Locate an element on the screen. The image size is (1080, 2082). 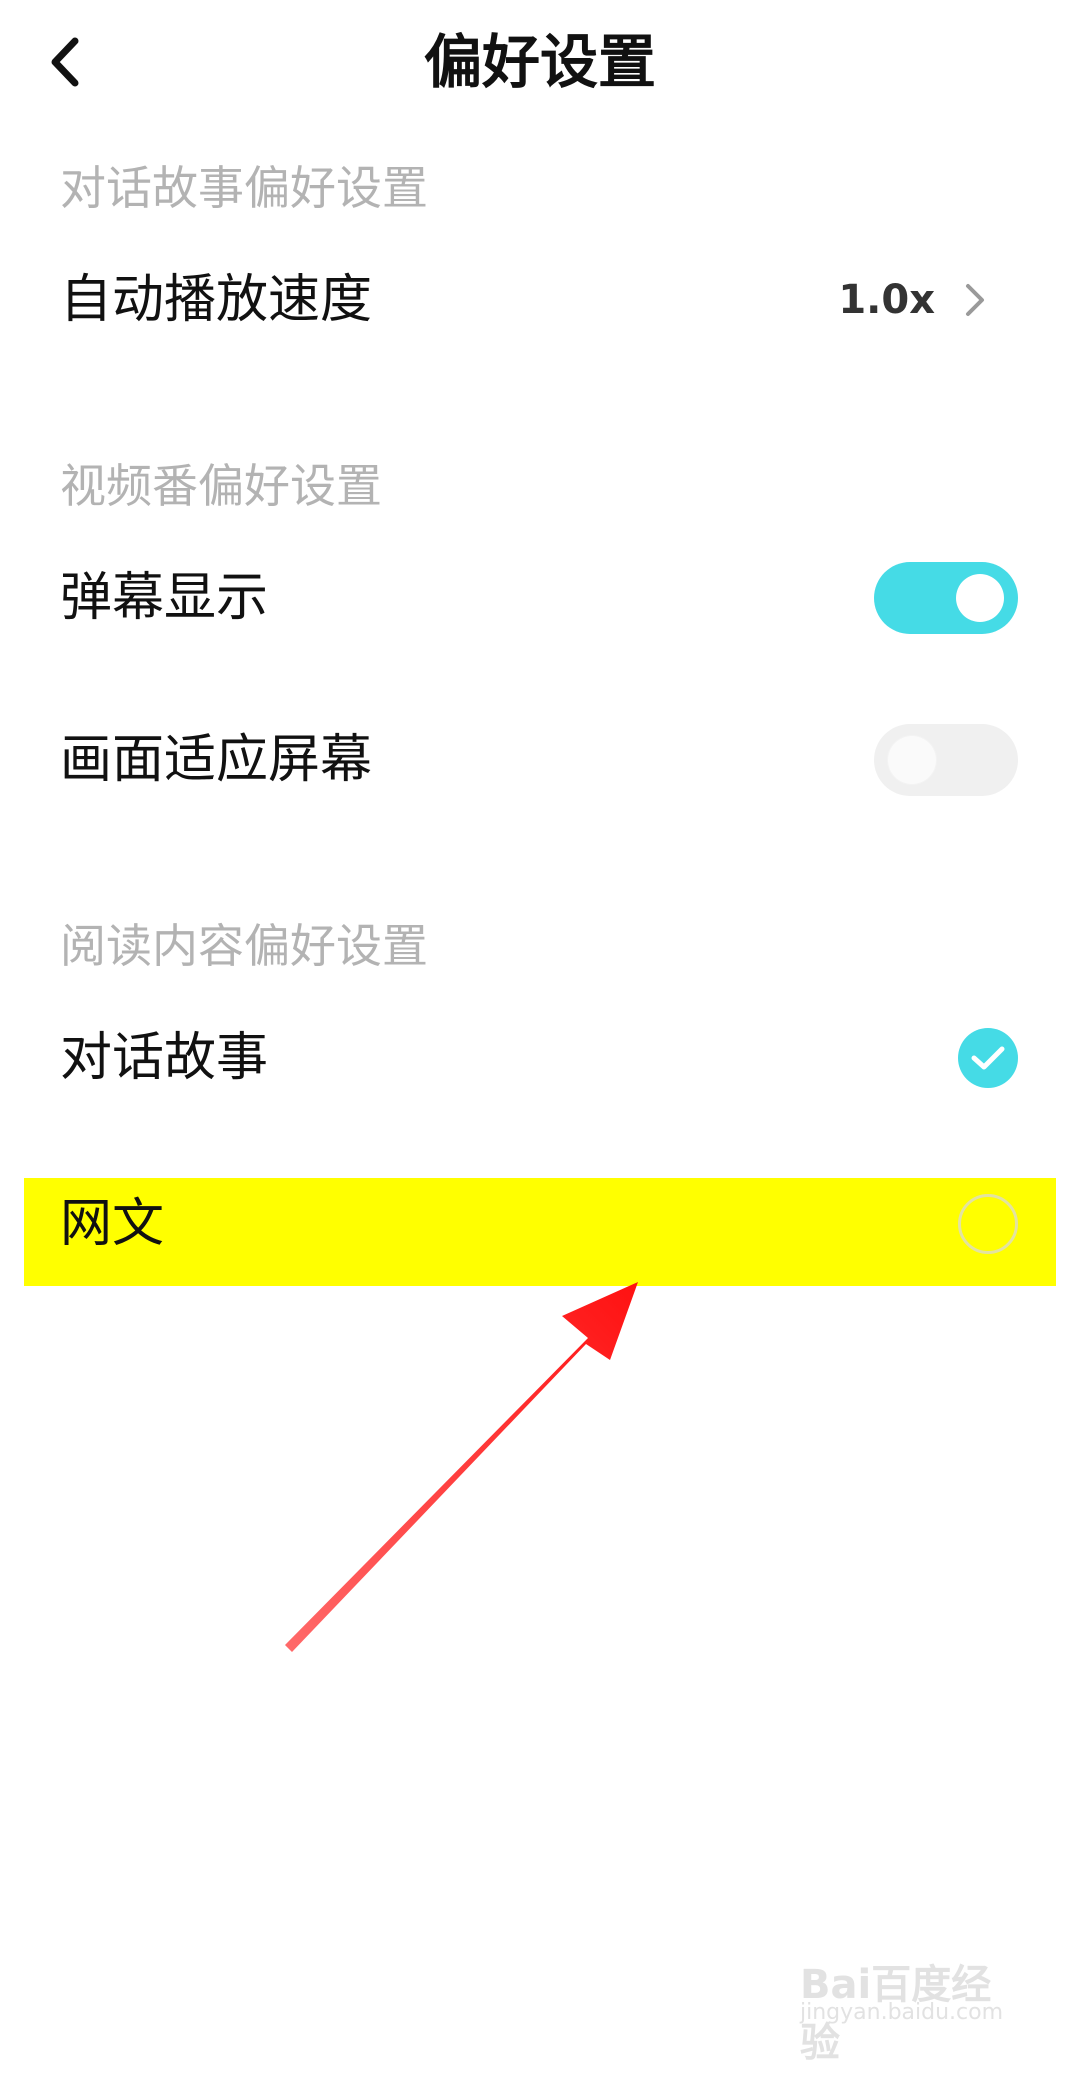
annotation-arrow is located at coordinates (461, 1467).